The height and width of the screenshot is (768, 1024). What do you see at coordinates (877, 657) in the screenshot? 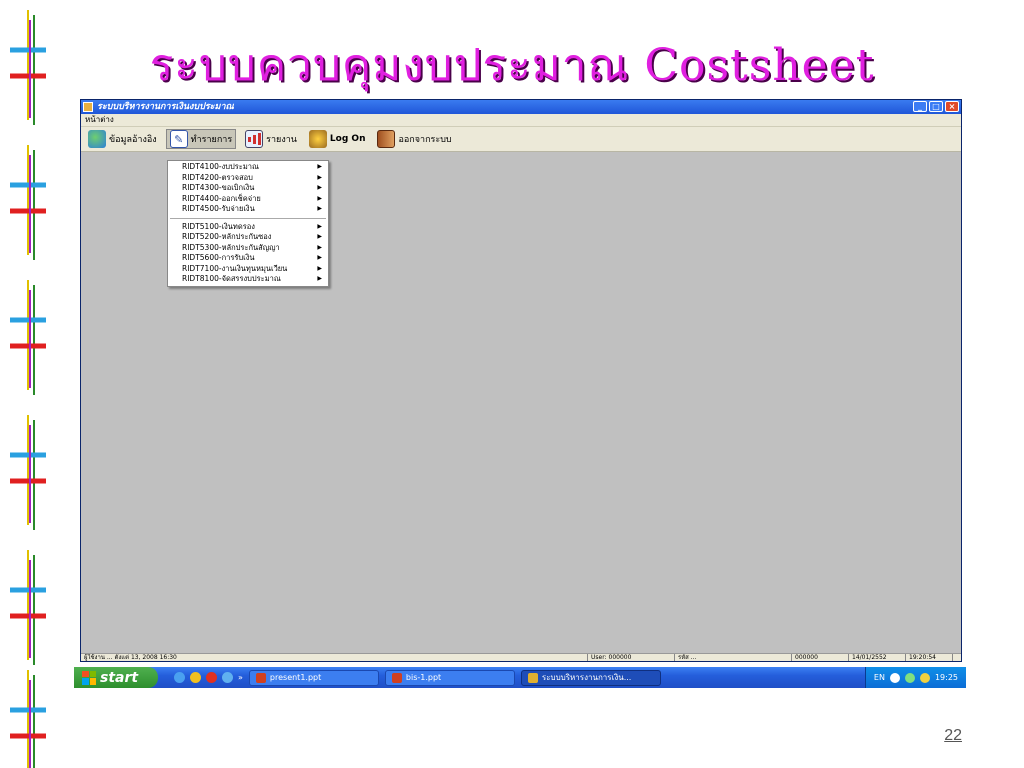
I see `status-date: 14/01/2552` at bounding box center [877, 657].